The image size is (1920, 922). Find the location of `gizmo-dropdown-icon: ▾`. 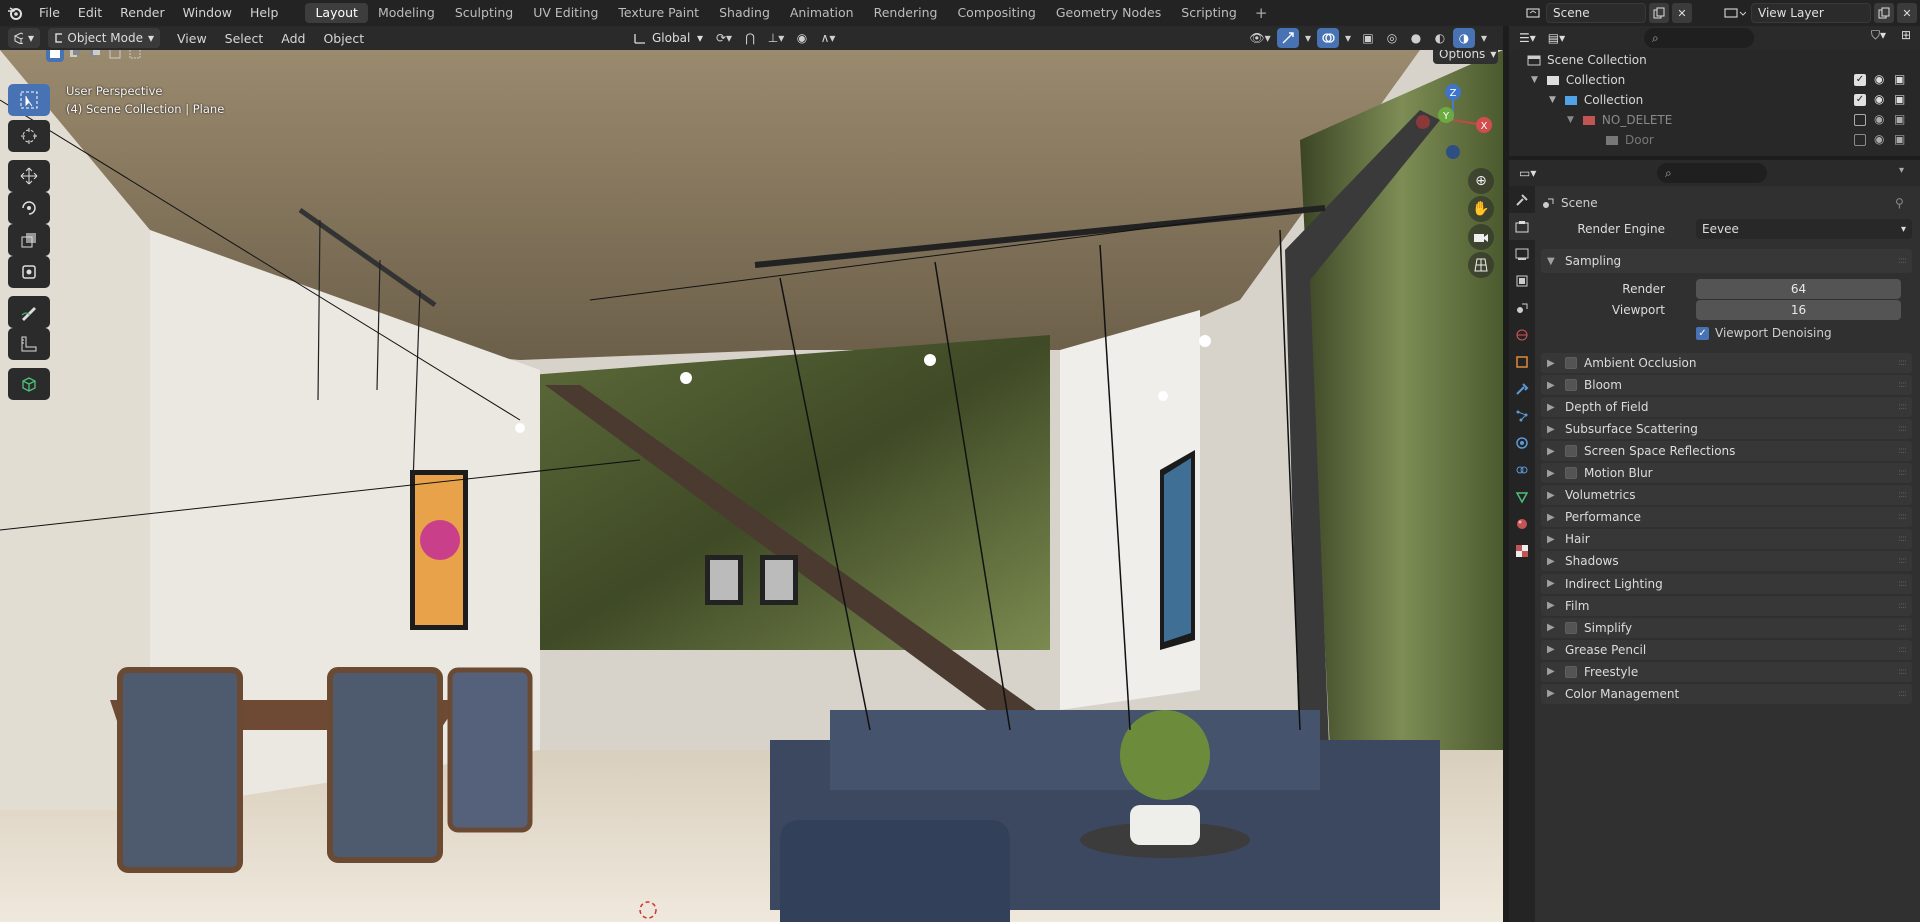

gizmo-dropdown-icon: ▾ is located at coordinates (1308, 38).